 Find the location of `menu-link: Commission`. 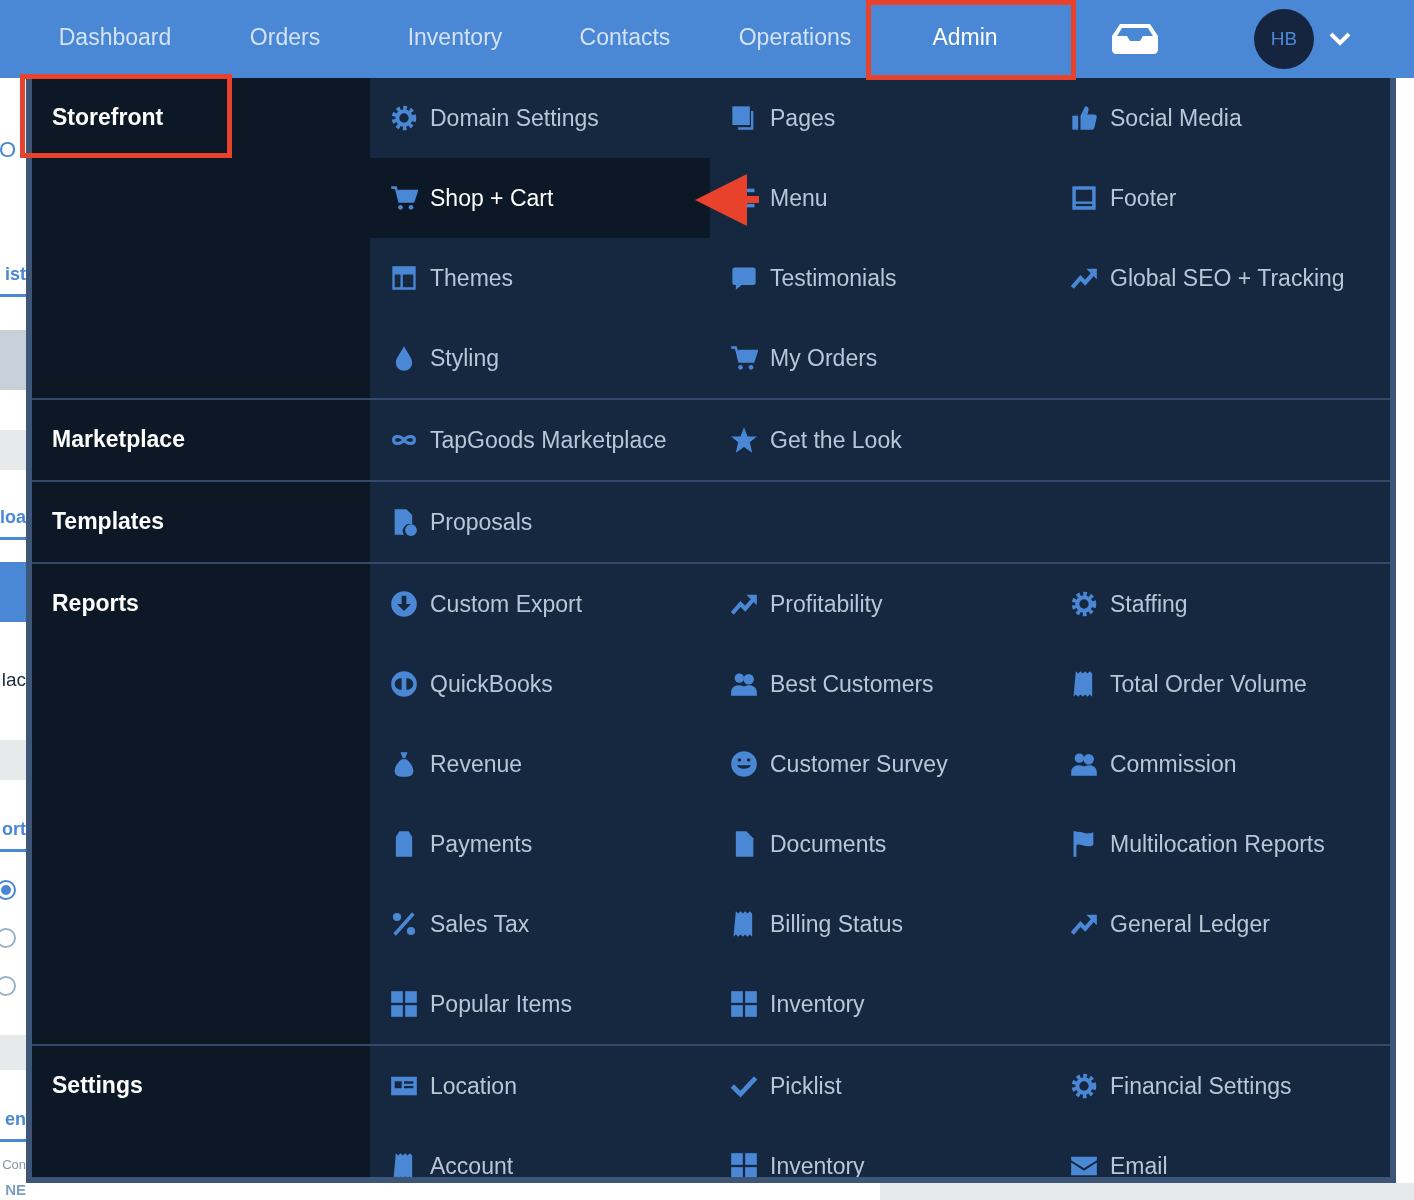

menu-link: Commission is located at coordinates (1220, 764).